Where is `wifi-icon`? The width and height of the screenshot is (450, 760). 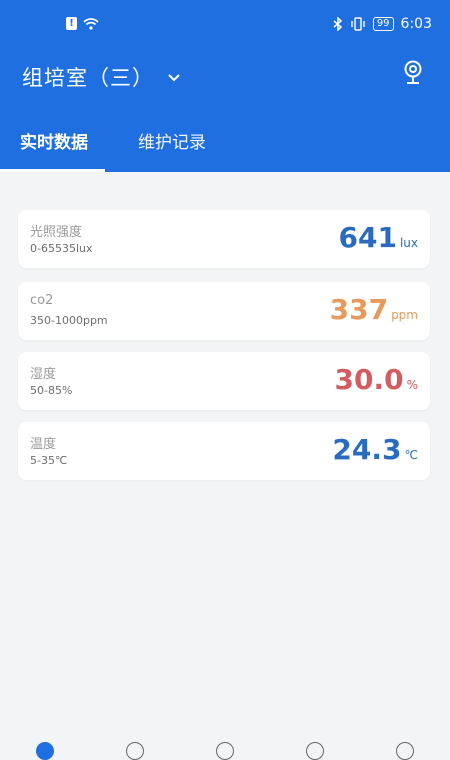
wifi-icon is located at coordinates (91, 23).